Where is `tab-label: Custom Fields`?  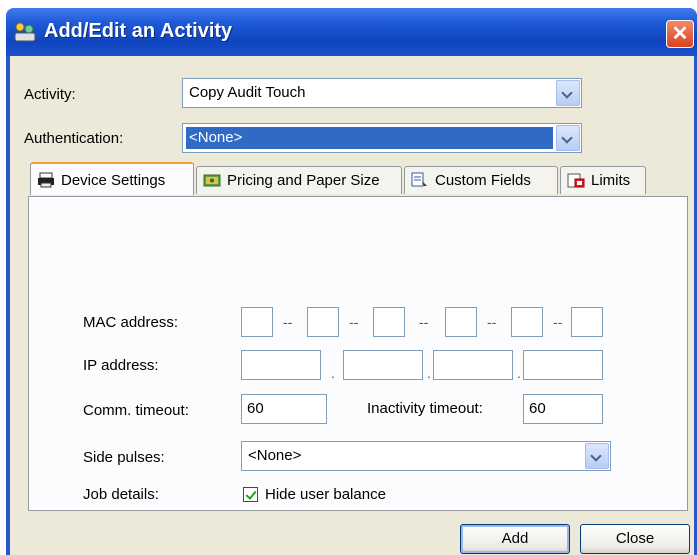 tab-label: Custom Fields is located at coordinates (483, 180).